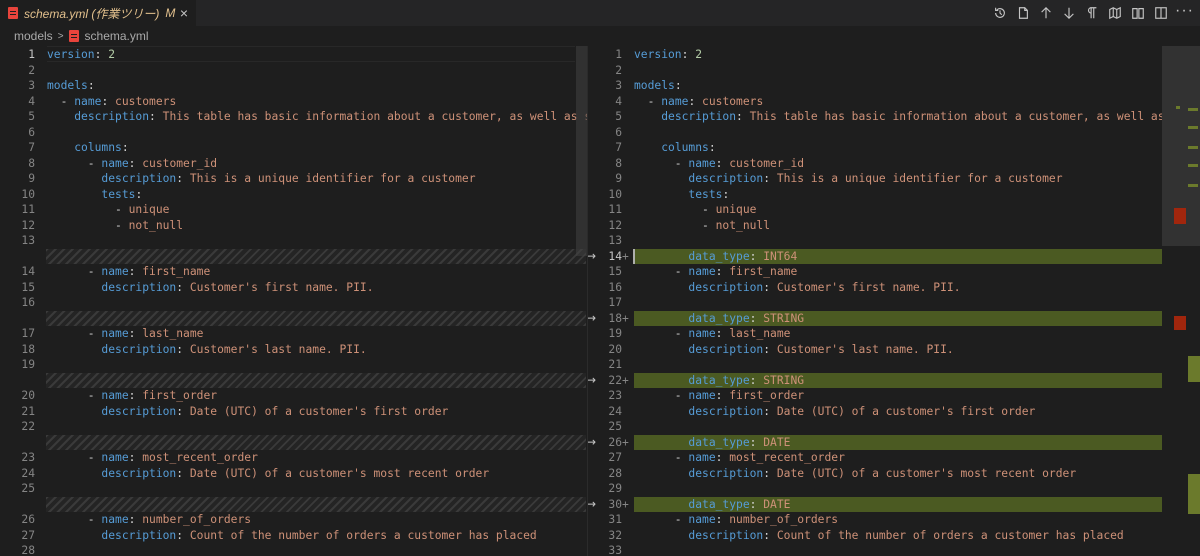  I want to click on code-line: 17, so click(894, 303).